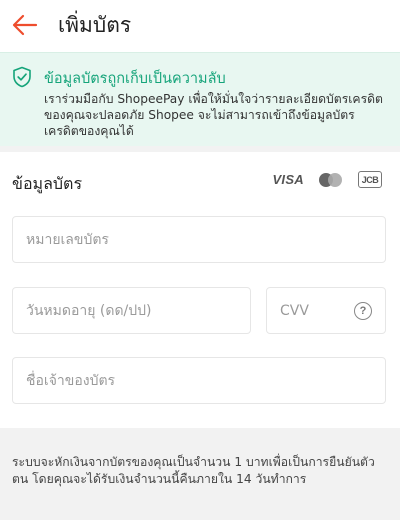 This screenshot has height=520, width=400. I want to click on jcb-logo: JCB, so click(370, 179).